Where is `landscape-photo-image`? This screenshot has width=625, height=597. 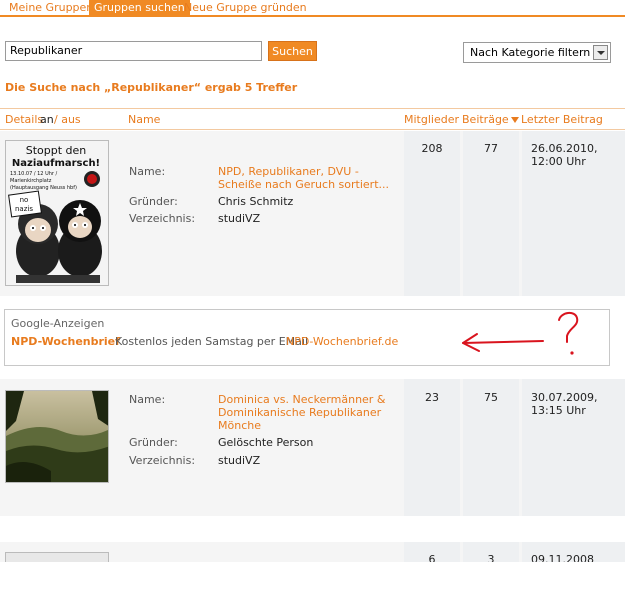
landscape-photo-image is located at coordinates (57, 436).